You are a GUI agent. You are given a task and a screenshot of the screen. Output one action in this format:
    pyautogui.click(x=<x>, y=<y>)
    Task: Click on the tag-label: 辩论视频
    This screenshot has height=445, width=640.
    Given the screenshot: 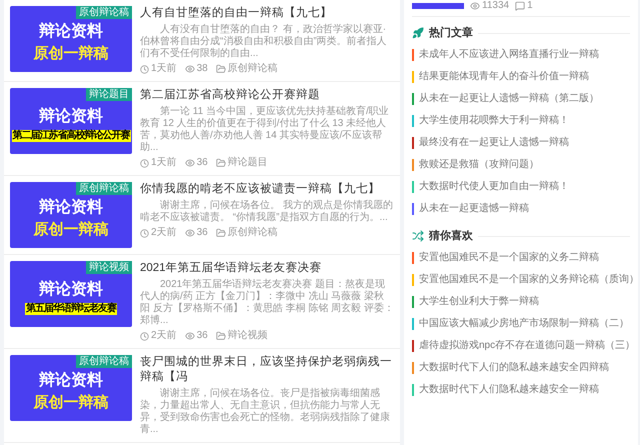 What is the action you would take?
    pyautogui.click(x=109, y=267)
    